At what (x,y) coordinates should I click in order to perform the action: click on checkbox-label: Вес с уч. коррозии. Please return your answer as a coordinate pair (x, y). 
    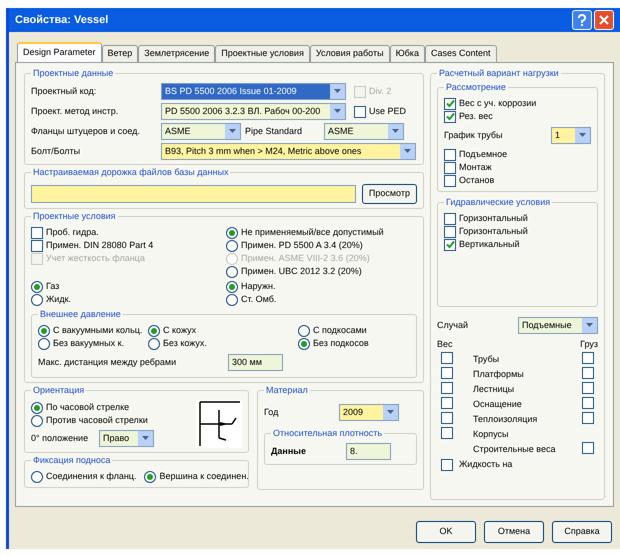
    Looking at the image, I should click on (497, 103).